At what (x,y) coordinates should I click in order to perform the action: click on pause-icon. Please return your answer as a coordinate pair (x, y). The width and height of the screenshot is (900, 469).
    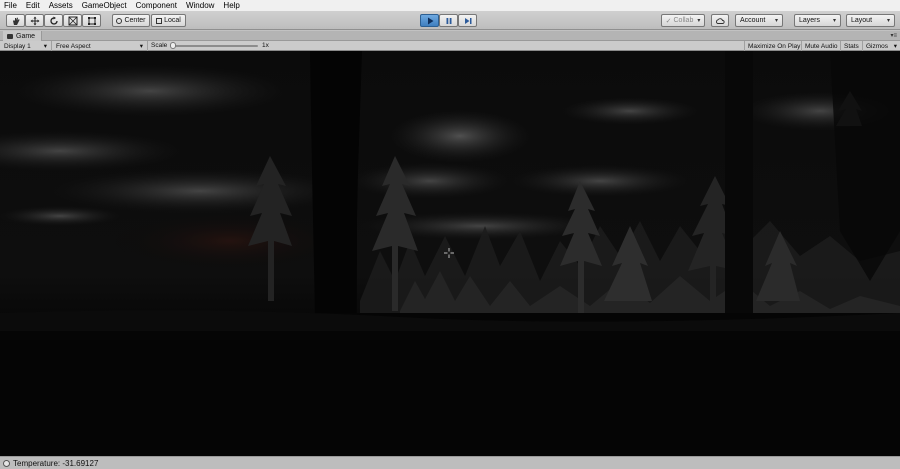
    Looking at the image, I should click on (448, 20).